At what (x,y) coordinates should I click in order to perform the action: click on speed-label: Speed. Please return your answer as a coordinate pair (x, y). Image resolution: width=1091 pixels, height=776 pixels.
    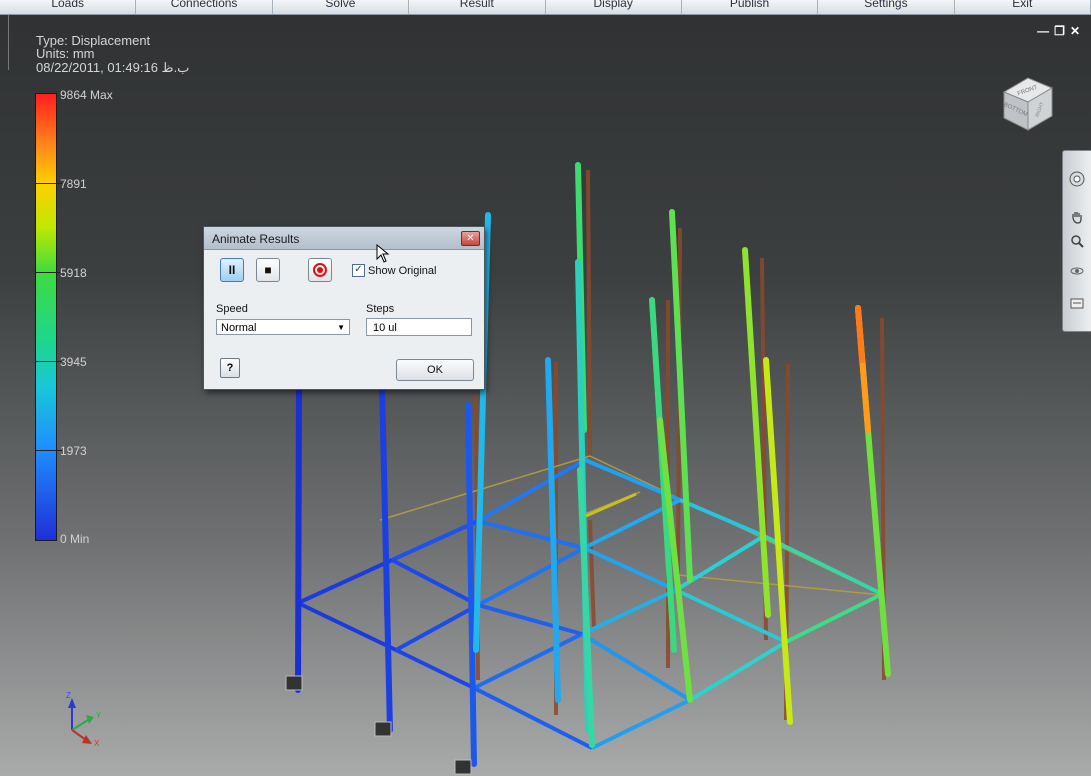
    Looking at the image, I should click on (232, 309).